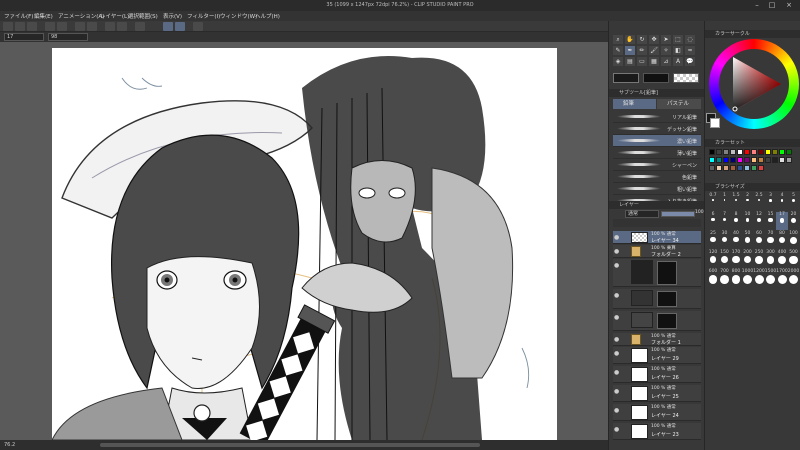 Image resolution: width=800 pixels, height=450 pixels. Describe the element at coordinates (50, 26) in the screenshot. I see `undo-icon` at that location.